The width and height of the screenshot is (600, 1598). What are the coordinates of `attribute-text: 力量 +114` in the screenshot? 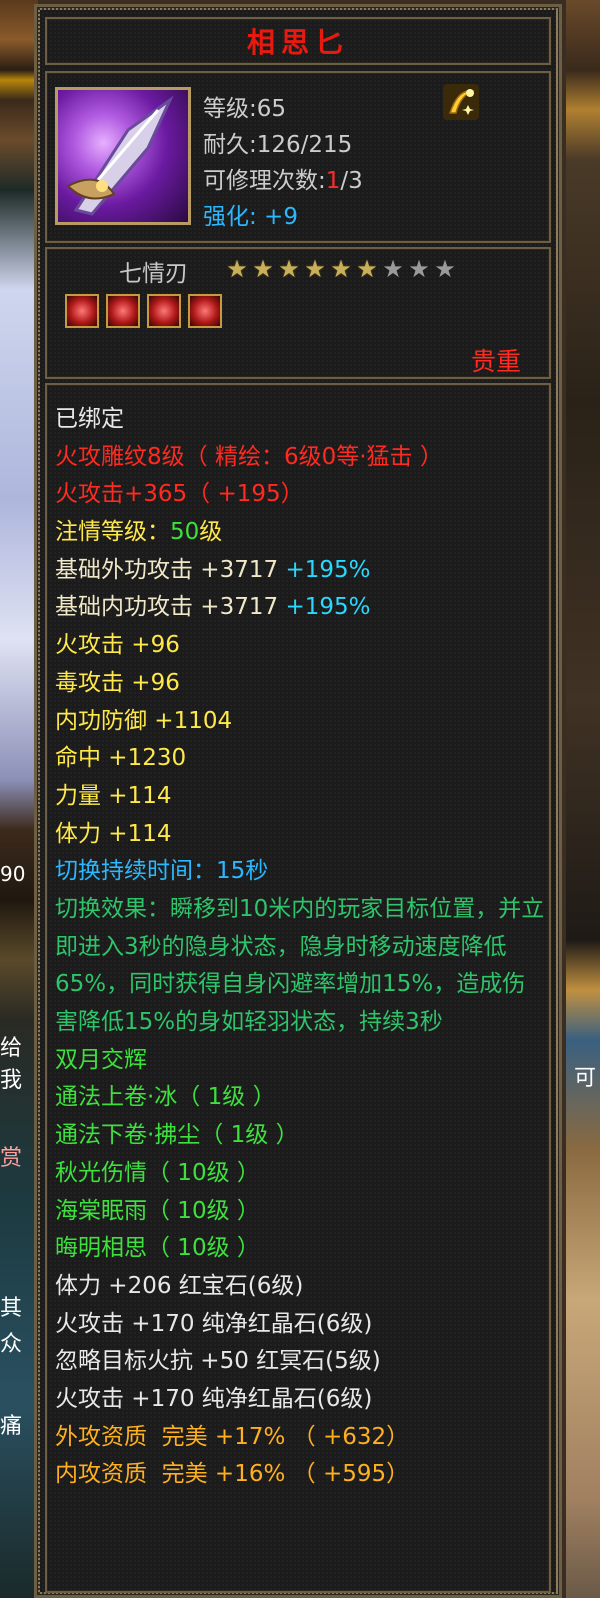 It's located at (113, 795).